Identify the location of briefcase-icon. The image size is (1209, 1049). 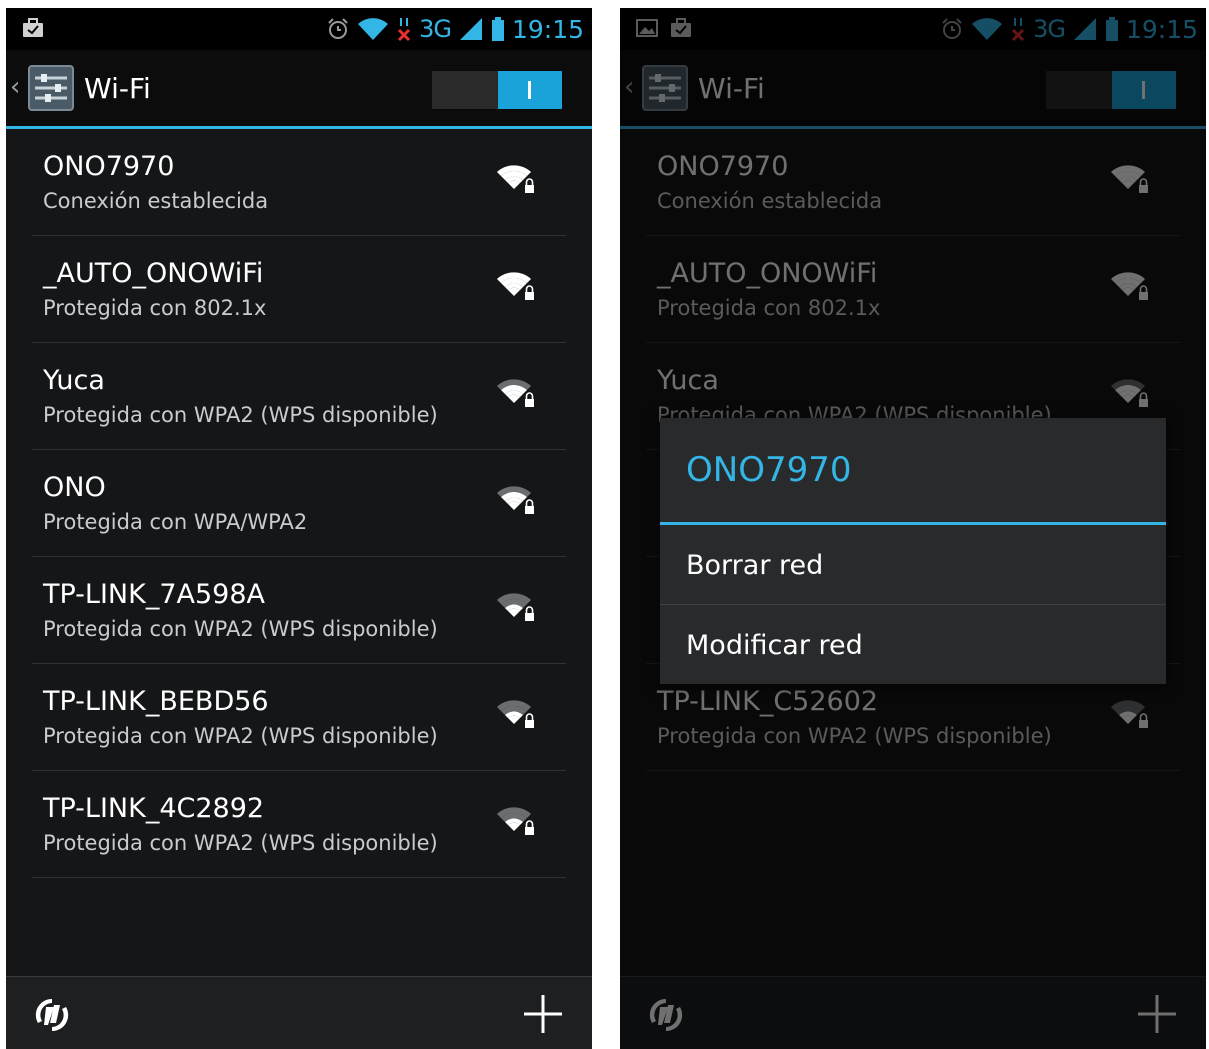
(33, 27).